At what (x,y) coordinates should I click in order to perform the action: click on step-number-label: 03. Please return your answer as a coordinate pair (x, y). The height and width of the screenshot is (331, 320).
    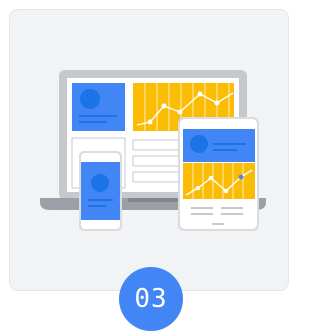
    Looking at the image, I should click on (151, 299).